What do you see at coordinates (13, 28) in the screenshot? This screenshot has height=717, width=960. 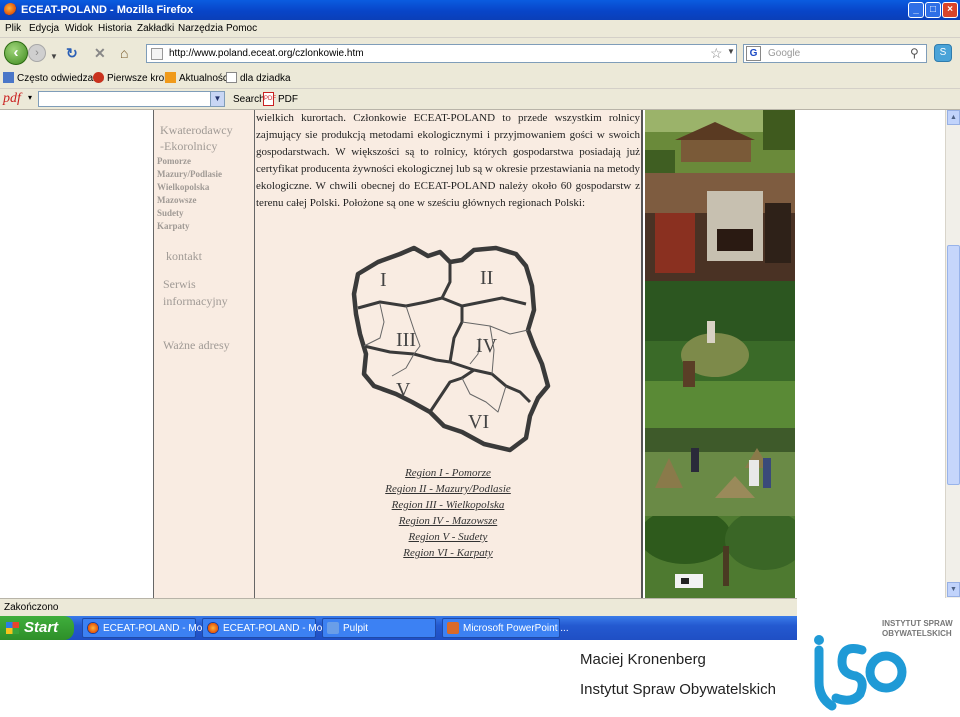 I see `menu-plik: Plik` at bounding box center [13, 28].